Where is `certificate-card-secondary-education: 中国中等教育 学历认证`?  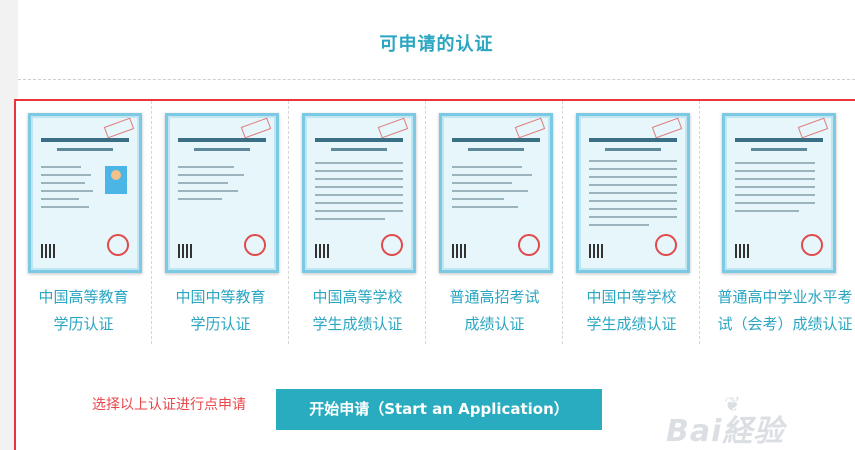
certificate-card-secondary-education: 中国中等教育 学历认证 is located at coordinates (220, 222).